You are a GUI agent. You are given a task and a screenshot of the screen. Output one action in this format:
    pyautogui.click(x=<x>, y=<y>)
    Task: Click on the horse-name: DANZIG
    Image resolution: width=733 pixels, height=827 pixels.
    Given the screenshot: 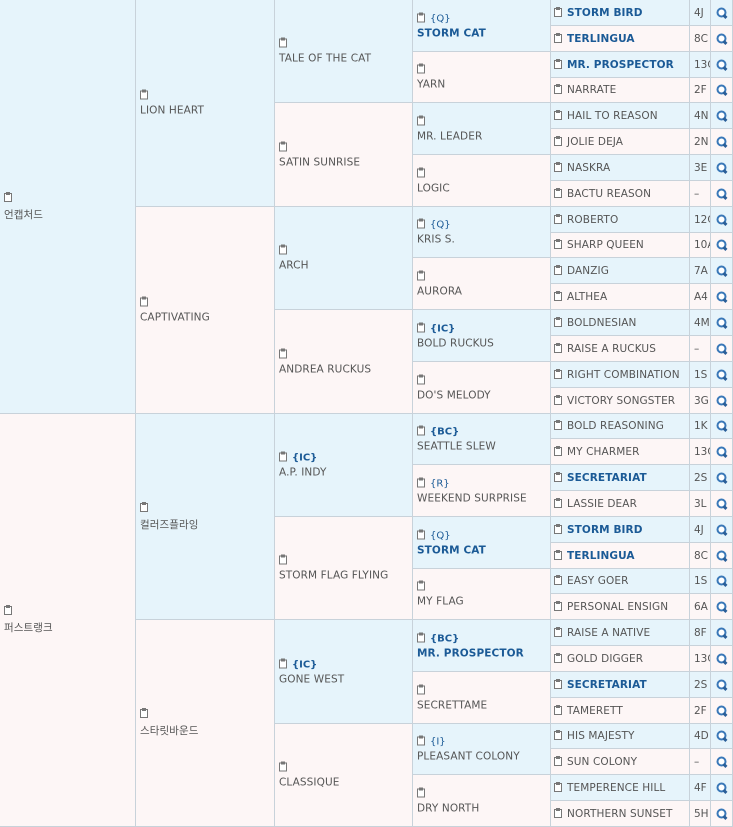 What is the action you would take?
    pyautogui.click(x=588, y=271)
    